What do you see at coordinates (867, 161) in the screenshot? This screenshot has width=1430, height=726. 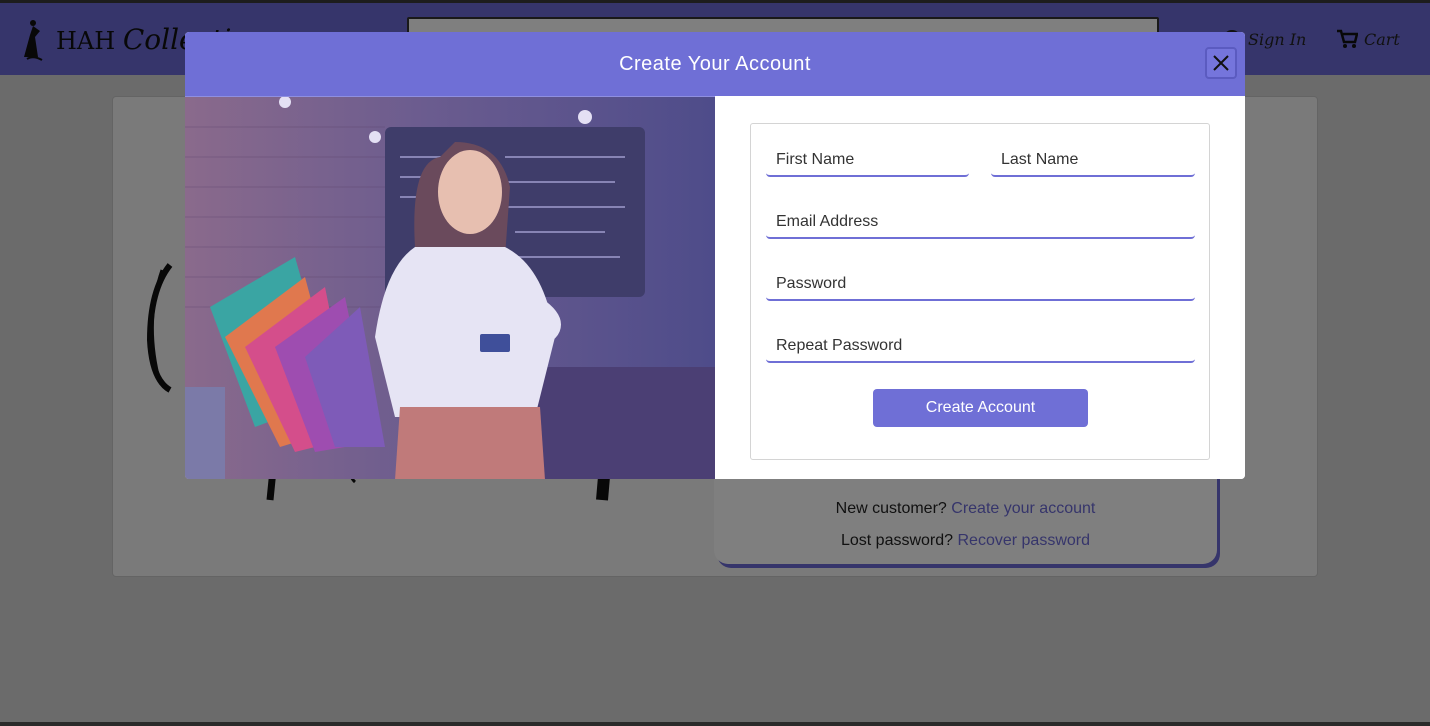 I see `first-name-field` at bounding box center [867, 161].